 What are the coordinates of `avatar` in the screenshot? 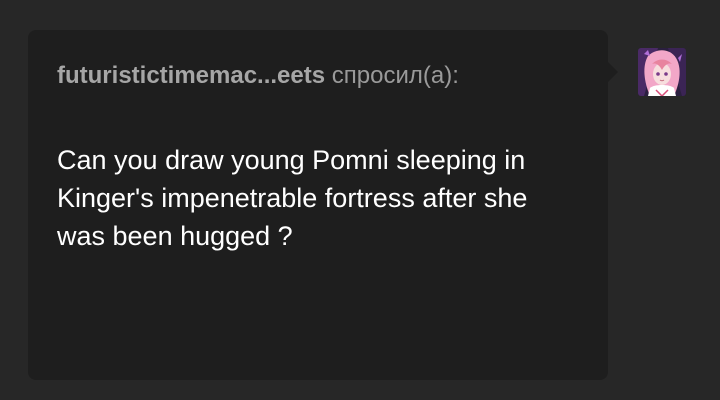 It's located at (662, 72).